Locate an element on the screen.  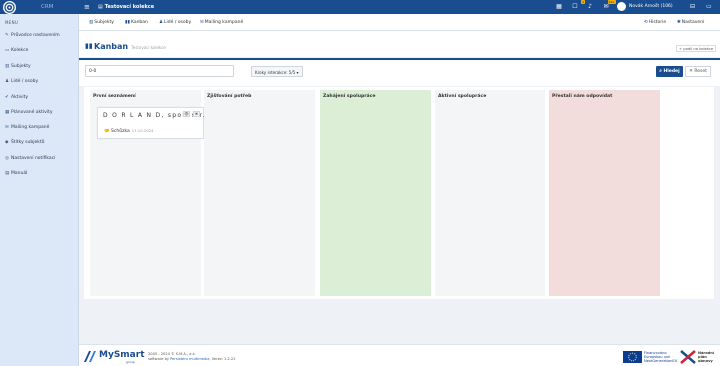
footer-brand-sub: group is located at coordinates (130, 362).